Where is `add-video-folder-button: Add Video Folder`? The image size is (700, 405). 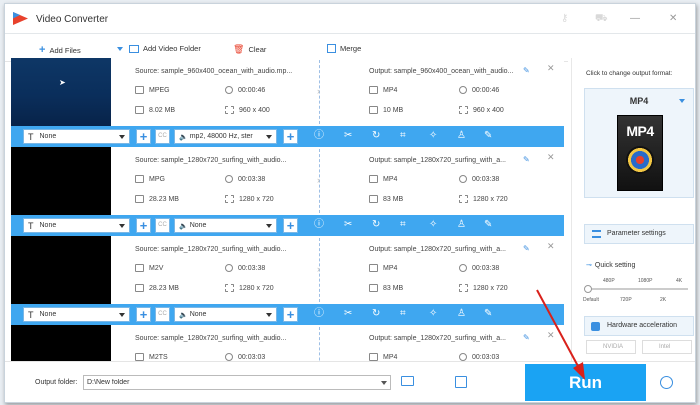 add-video-folder-button: Add Video Folder is located at coordinates (165, 48).